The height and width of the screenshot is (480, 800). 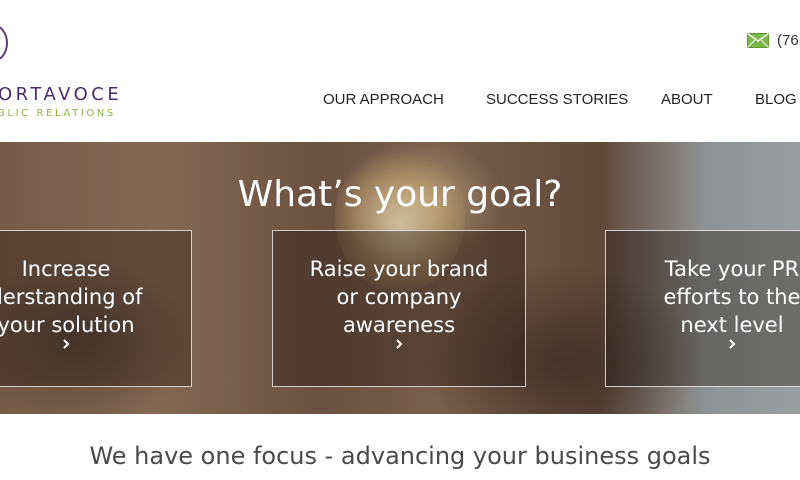 What do you see at coordinates (71, 297) in the screenshot?
I see `goal-card-text: Increase derstanding of your solution` at bounding box center [71, 297].